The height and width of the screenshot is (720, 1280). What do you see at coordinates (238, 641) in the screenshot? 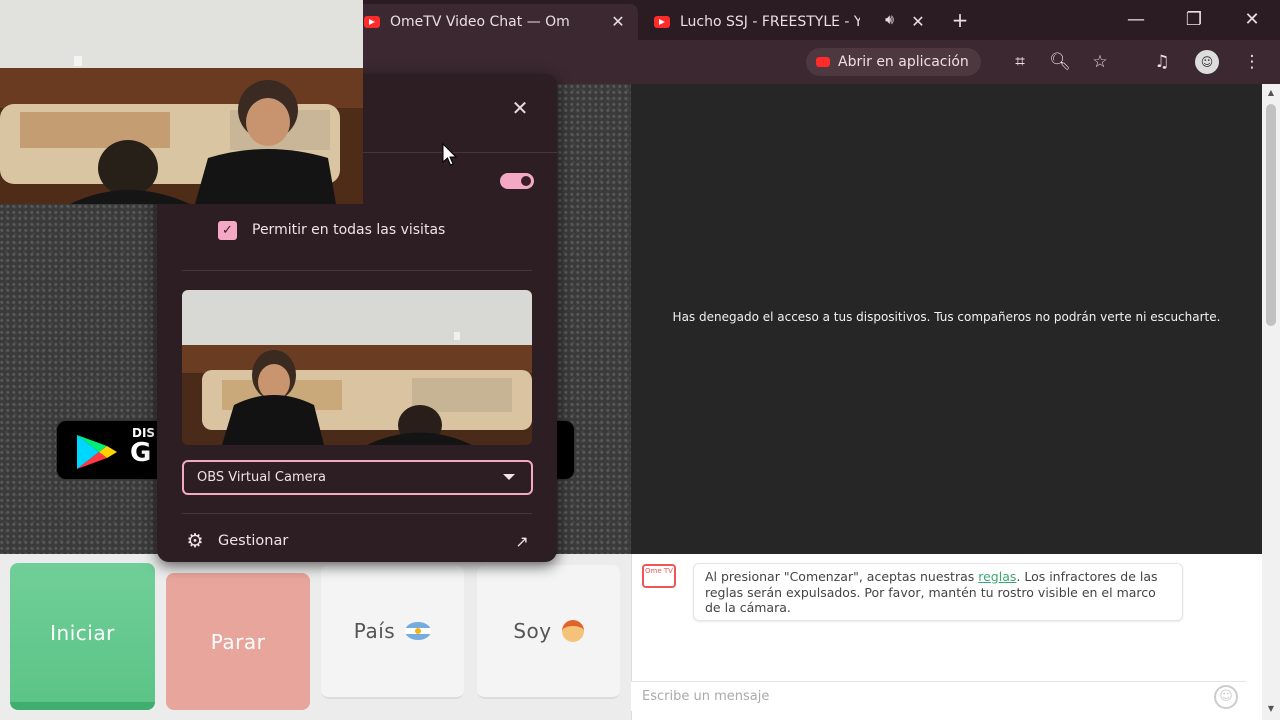
I see `stop-button: Parar` at bounding box center [238, 641].